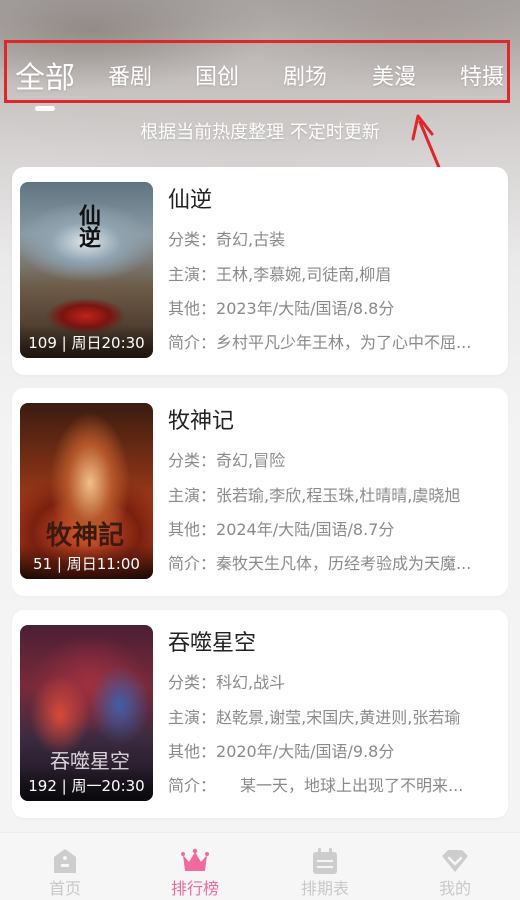 This screenshot has width=520, height=900. I want to click on other-line: 其他：2024年/大陆/国语/8.7分, so click(281, 529).